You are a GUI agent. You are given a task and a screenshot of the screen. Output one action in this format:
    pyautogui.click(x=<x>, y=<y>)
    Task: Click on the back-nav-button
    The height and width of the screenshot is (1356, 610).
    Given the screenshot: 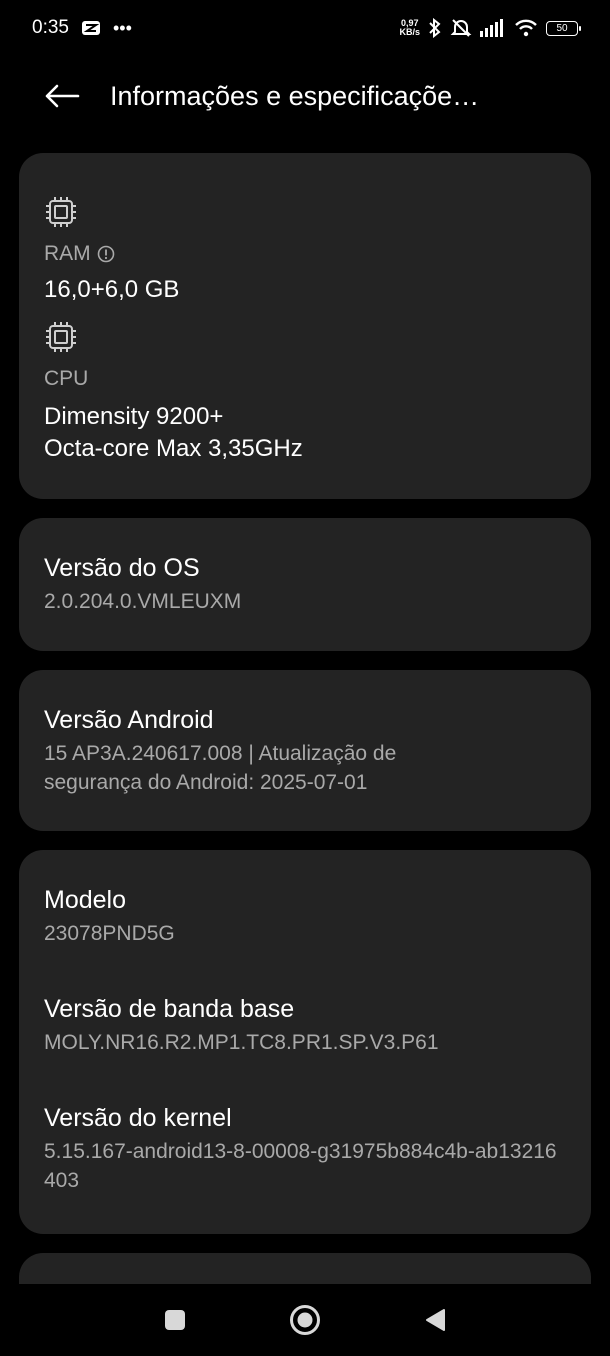 What is the action you would take?
    pyautogui.click(x=435, y=1320)
    